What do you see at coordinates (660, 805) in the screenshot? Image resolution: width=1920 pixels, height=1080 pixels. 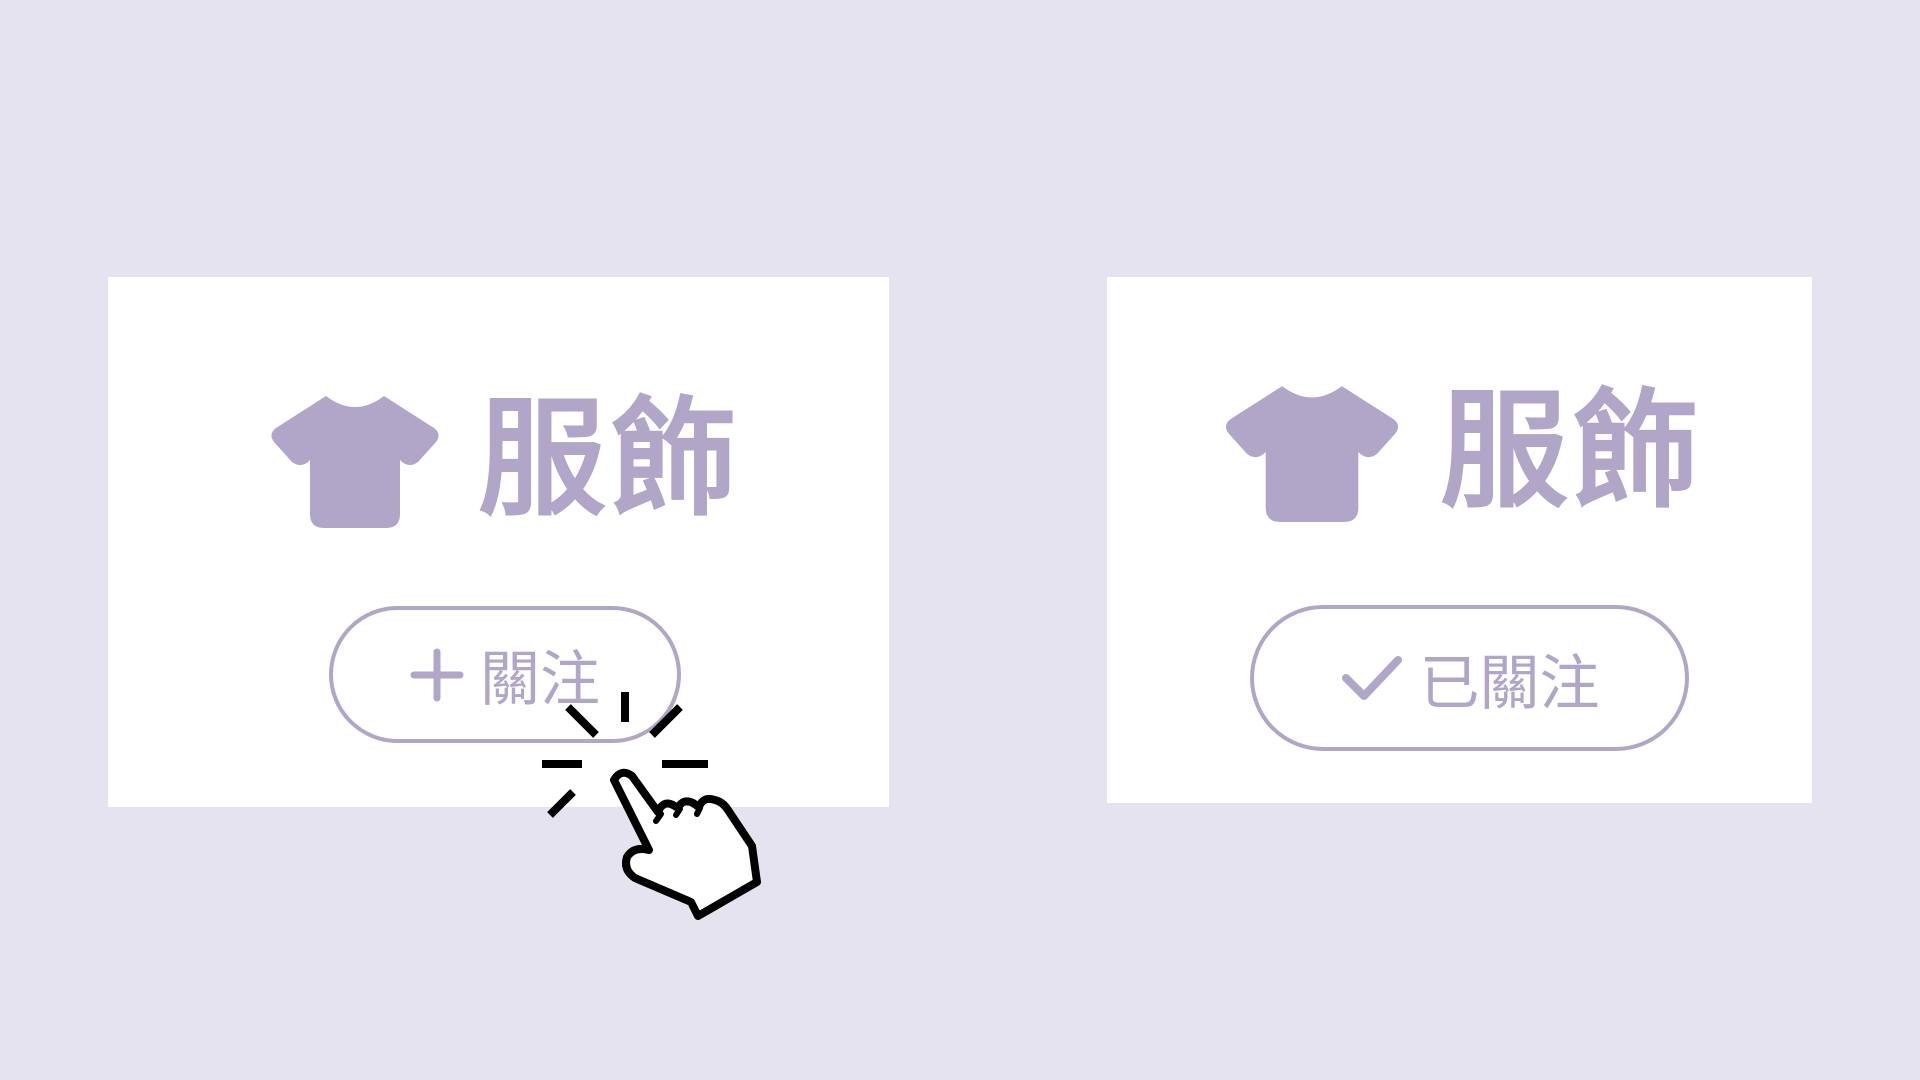 I see `pointer-hand-click-icon` at bounding box center [660, 805].